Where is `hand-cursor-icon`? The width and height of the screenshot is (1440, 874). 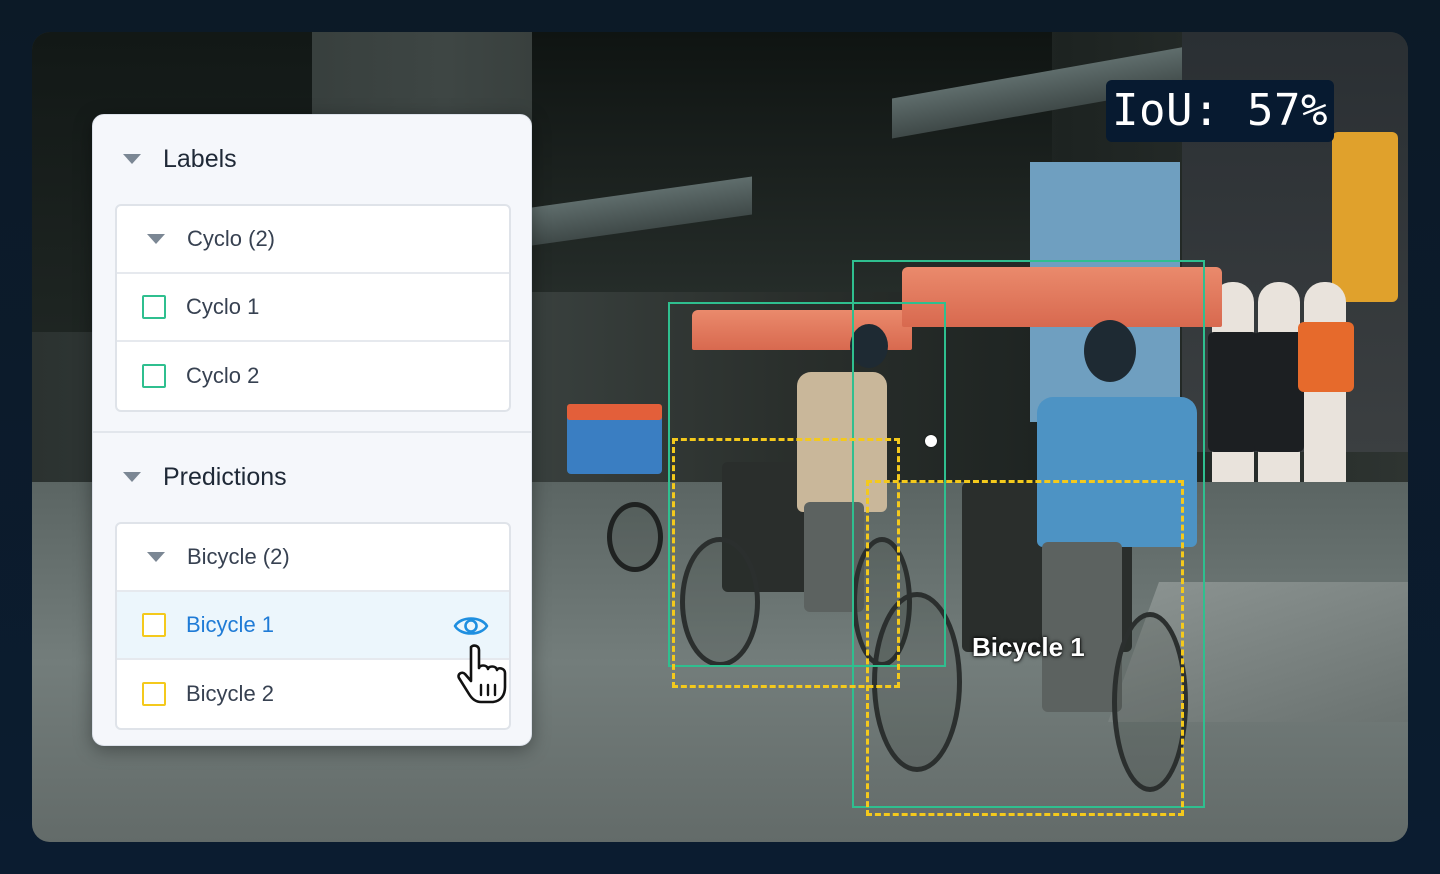
hand-cursor-icon is located at coordinates (482, 674).